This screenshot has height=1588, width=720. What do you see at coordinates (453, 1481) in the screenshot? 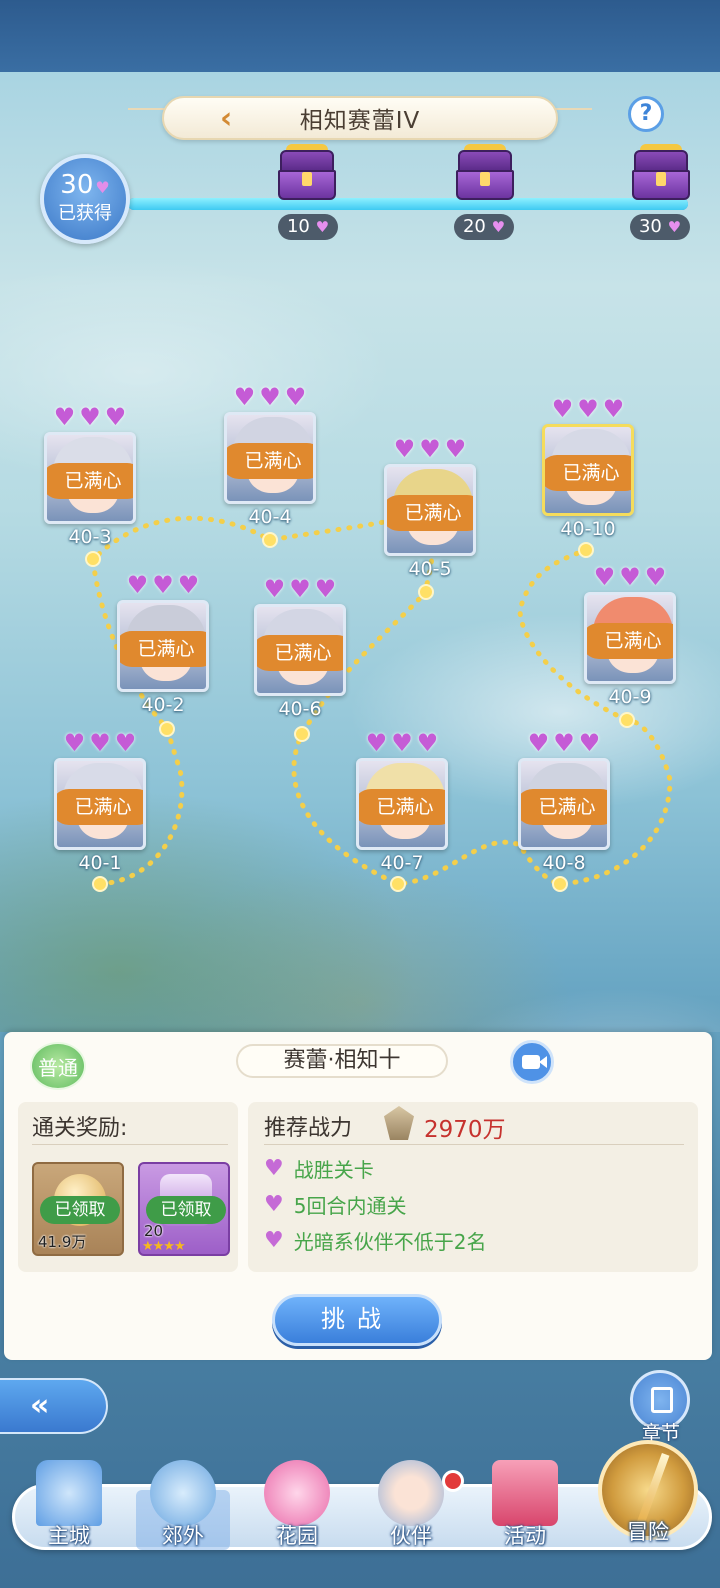
I see `notification-dot` at bounding box center [453, 1481].